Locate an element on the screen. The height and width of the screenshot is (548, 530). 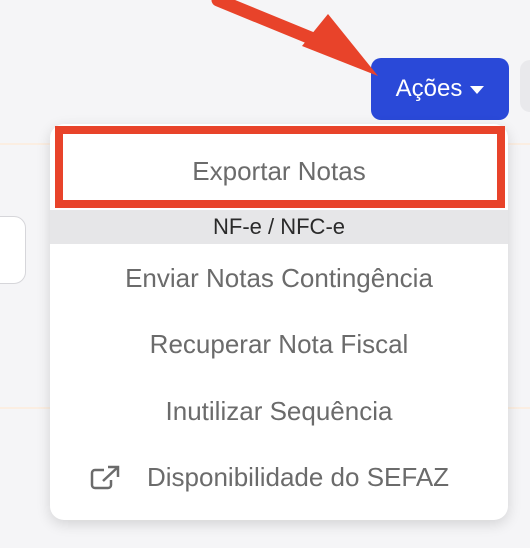
external-link-icon is located at coordinates (105, 477).